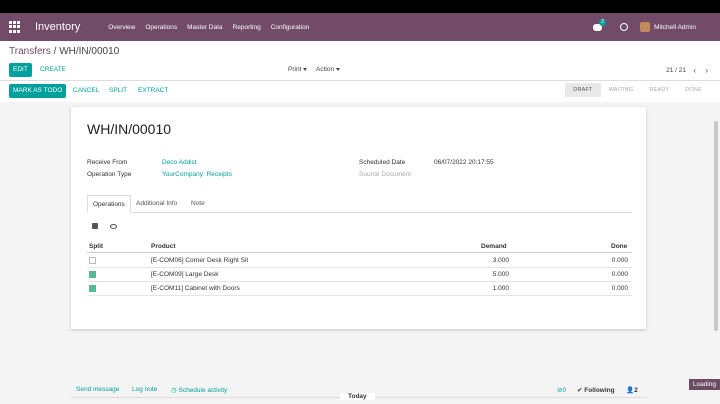 The image size is (720, 404). Describe the element at coordinates (624, 27) in the screenshot. I see `activity-clock-icon` at that location.